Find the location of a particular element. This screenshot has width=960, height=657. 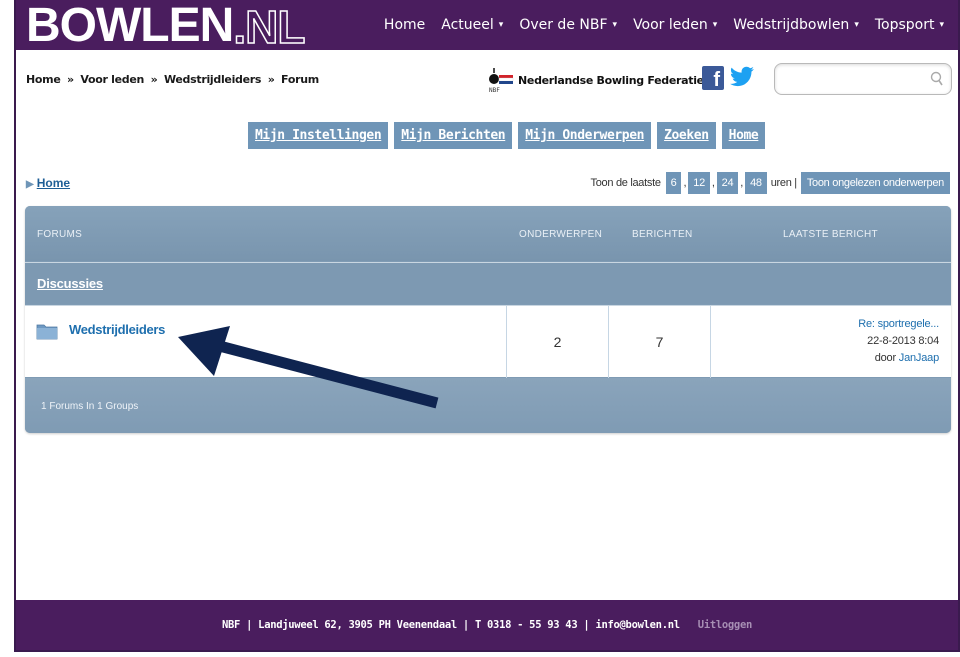

breadcrumb-home: Home is located at coordinates (43, 79).